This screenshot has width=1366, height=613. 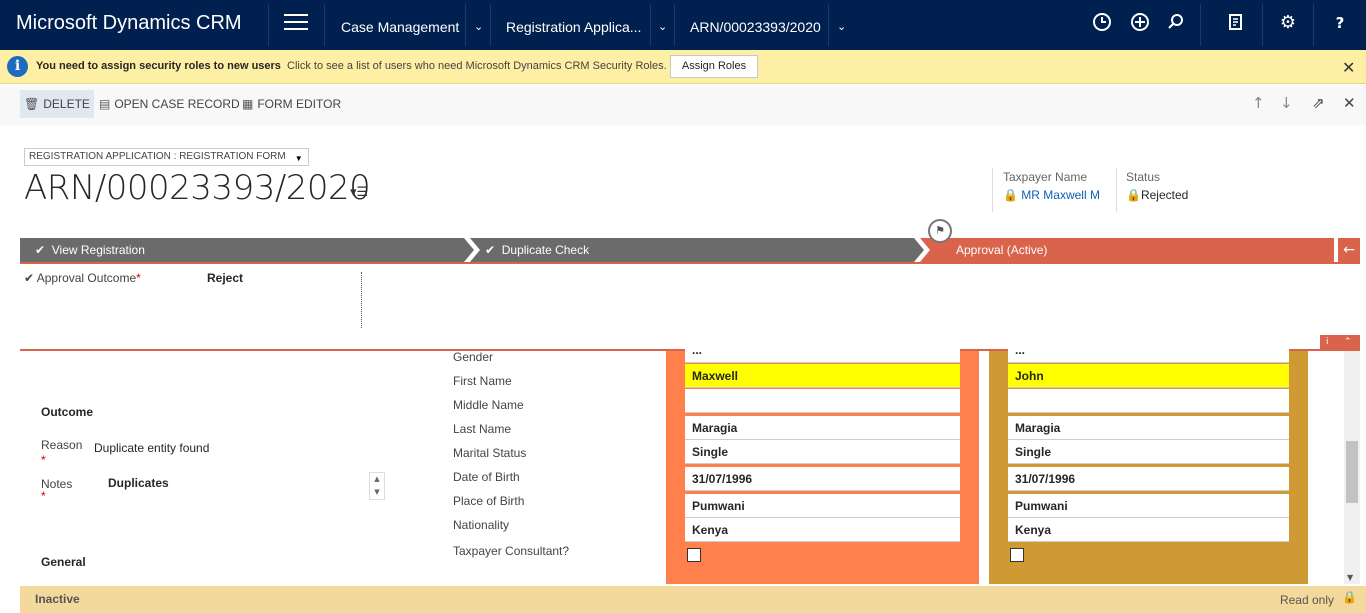 I want to click on record-state: Inactive, so click(x=57, y=599).